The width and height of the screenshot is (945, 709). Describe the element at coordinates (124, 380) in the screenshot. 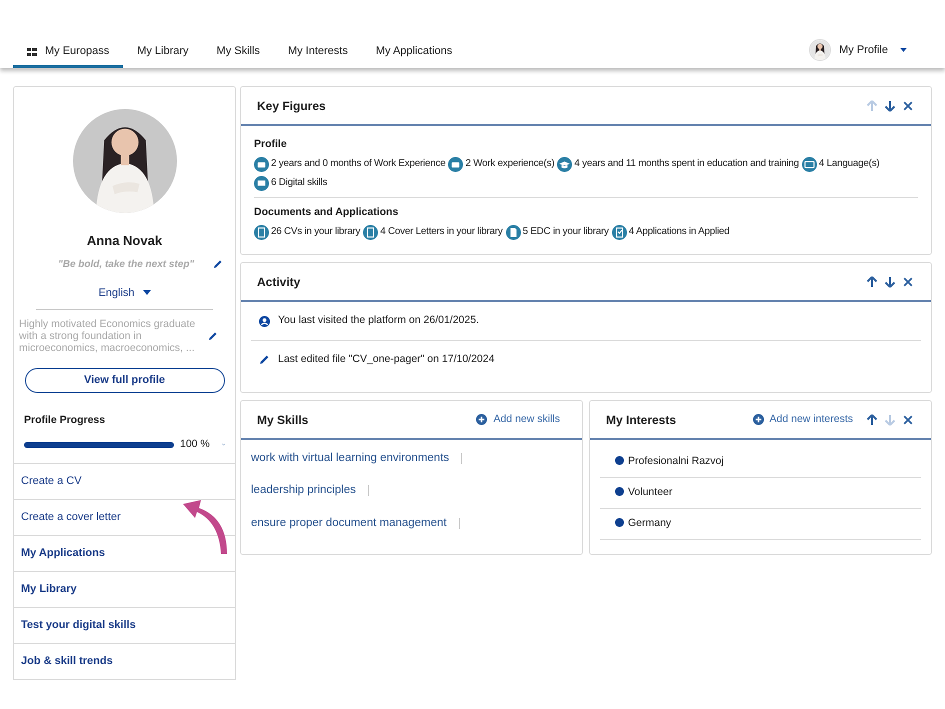

I see `view-full-profile-button: View full profile` at that location.